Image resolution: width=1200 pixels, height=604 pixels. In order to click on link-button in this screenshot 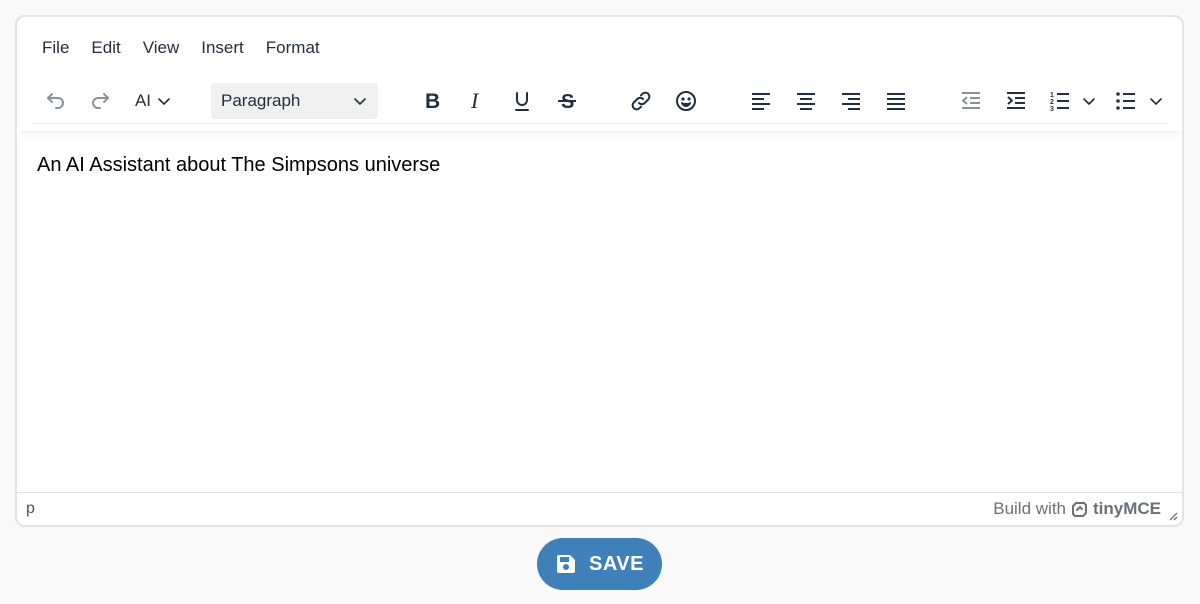, I will do `click(641, 101)`.